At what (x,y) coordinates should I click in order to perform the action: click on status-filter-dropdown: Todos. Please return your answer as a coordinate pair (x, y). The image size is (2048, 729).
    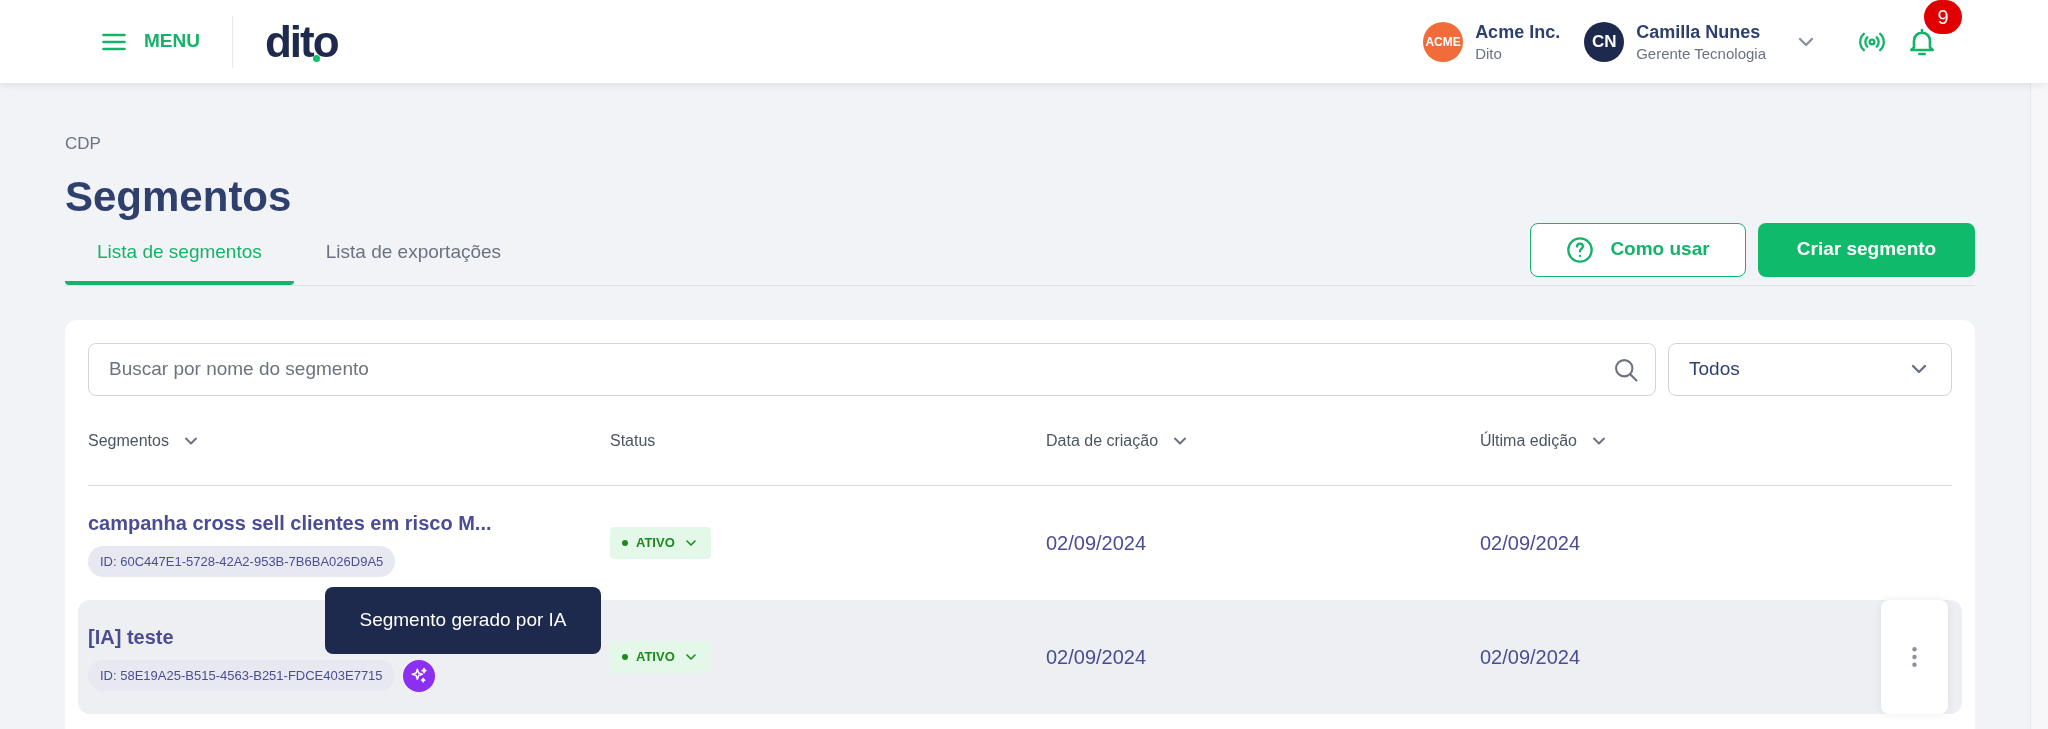
    Looking at the image, I should click on (1810, 369).